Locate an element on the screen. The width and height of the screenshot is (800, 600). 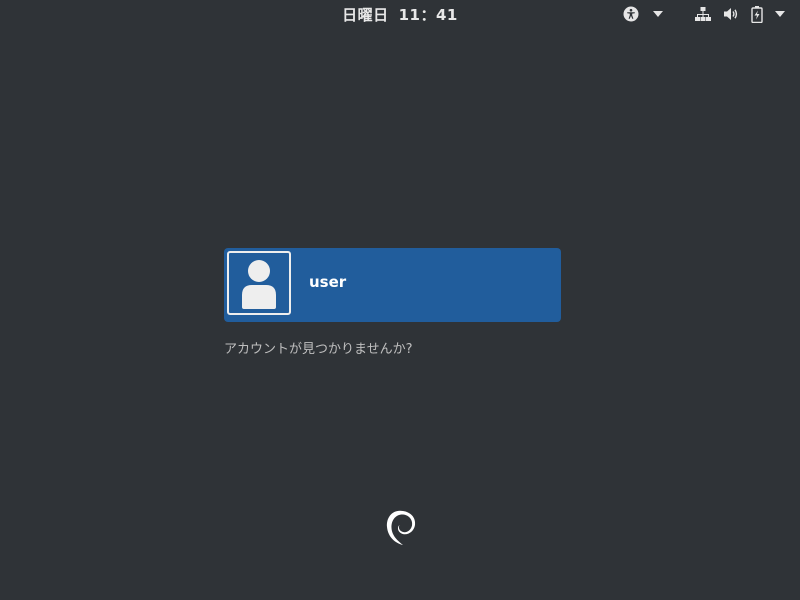
accessibility-menu-button is located at coordinates (643, 14).